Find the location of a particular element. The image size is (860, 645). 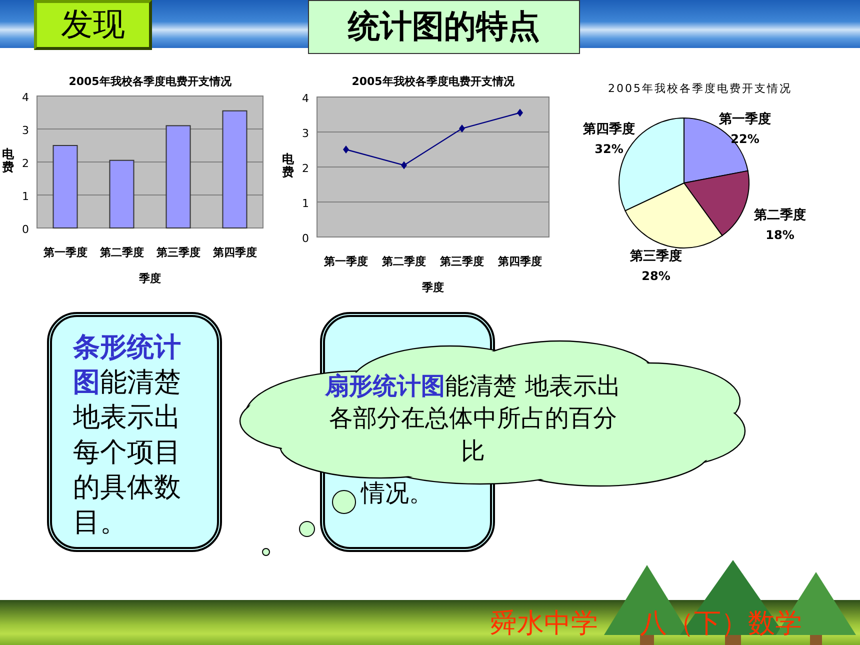

slice-percent: 18% is located at coordinates (780, 235).